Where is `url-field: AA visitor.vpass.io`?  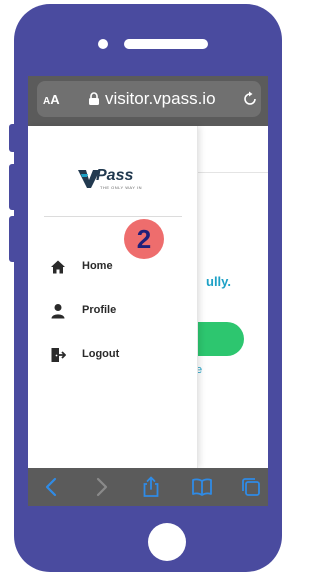
url-field: AA visitor.vpass.io is located at coordinates (149, 99).